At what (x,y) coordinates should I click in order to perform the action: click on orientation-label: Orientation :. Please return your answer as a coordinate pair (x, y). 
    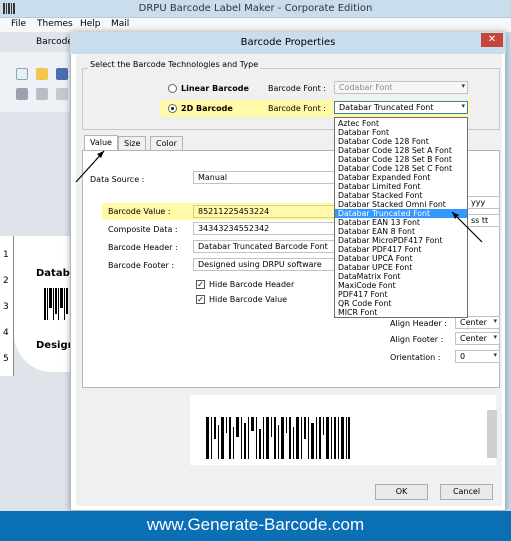
    Looking at the image, I should click on (415, 357).